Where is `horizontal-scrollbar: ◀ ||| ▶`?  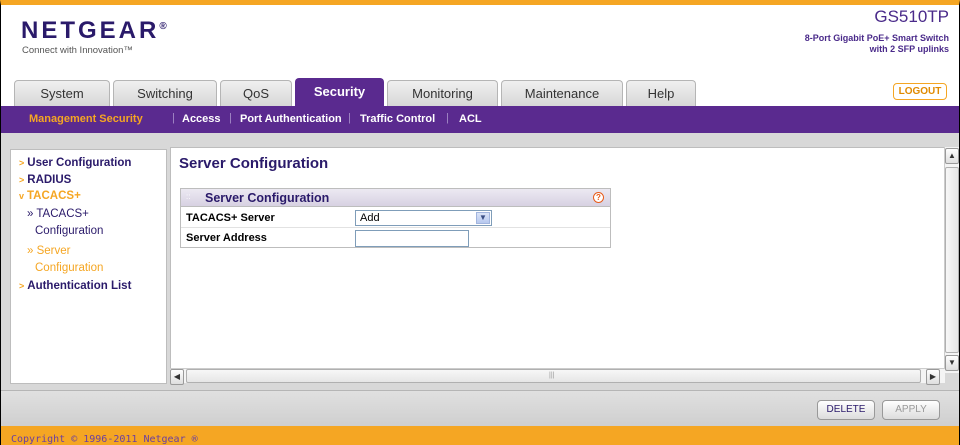 horizontal-scrollbar: ◀ ||| ▶ is located at coordinates (557, 376).